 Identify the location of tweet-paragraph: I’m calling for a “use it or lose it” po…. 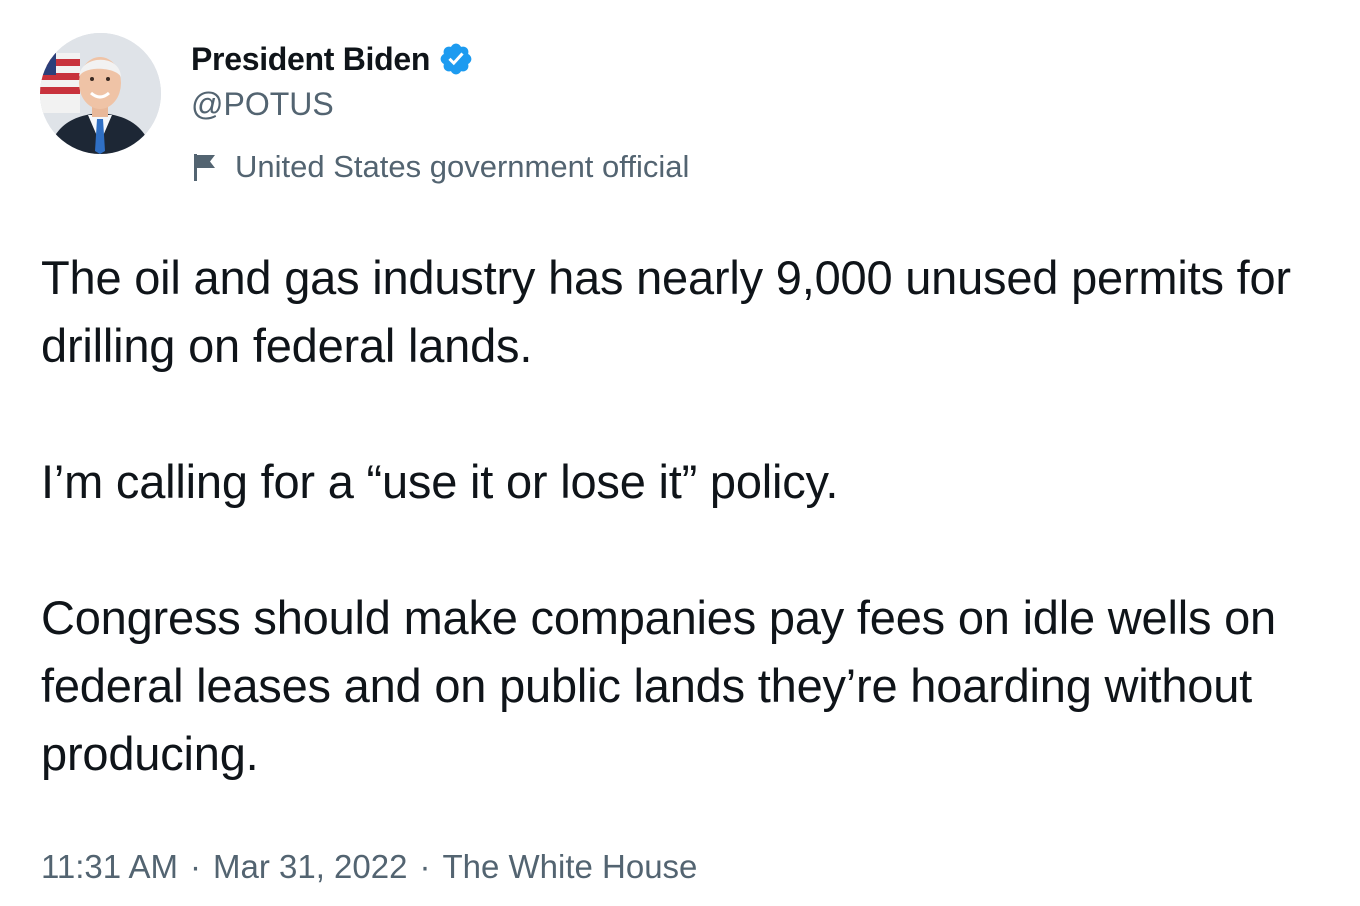
(440, 481).